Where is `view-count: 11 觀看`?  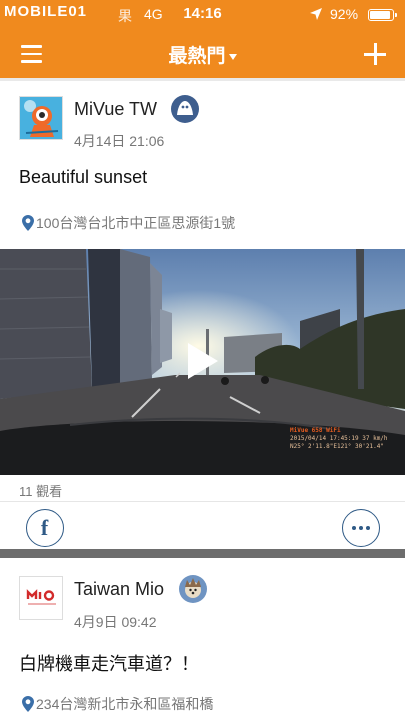
view-count: 11 觀看 is located at coordinates (41, 491).